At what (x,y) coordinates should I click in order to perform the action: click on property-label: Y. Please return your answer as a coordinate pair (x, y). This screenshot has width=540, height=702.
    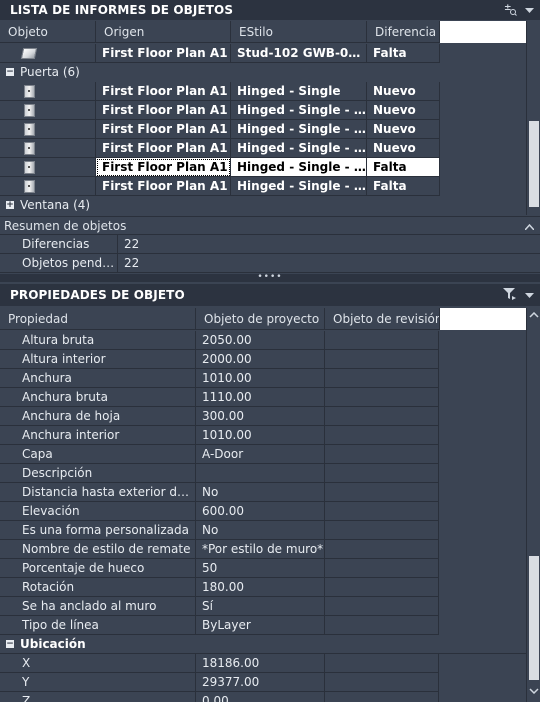
    Looking at the image, I should click on (98, 682).